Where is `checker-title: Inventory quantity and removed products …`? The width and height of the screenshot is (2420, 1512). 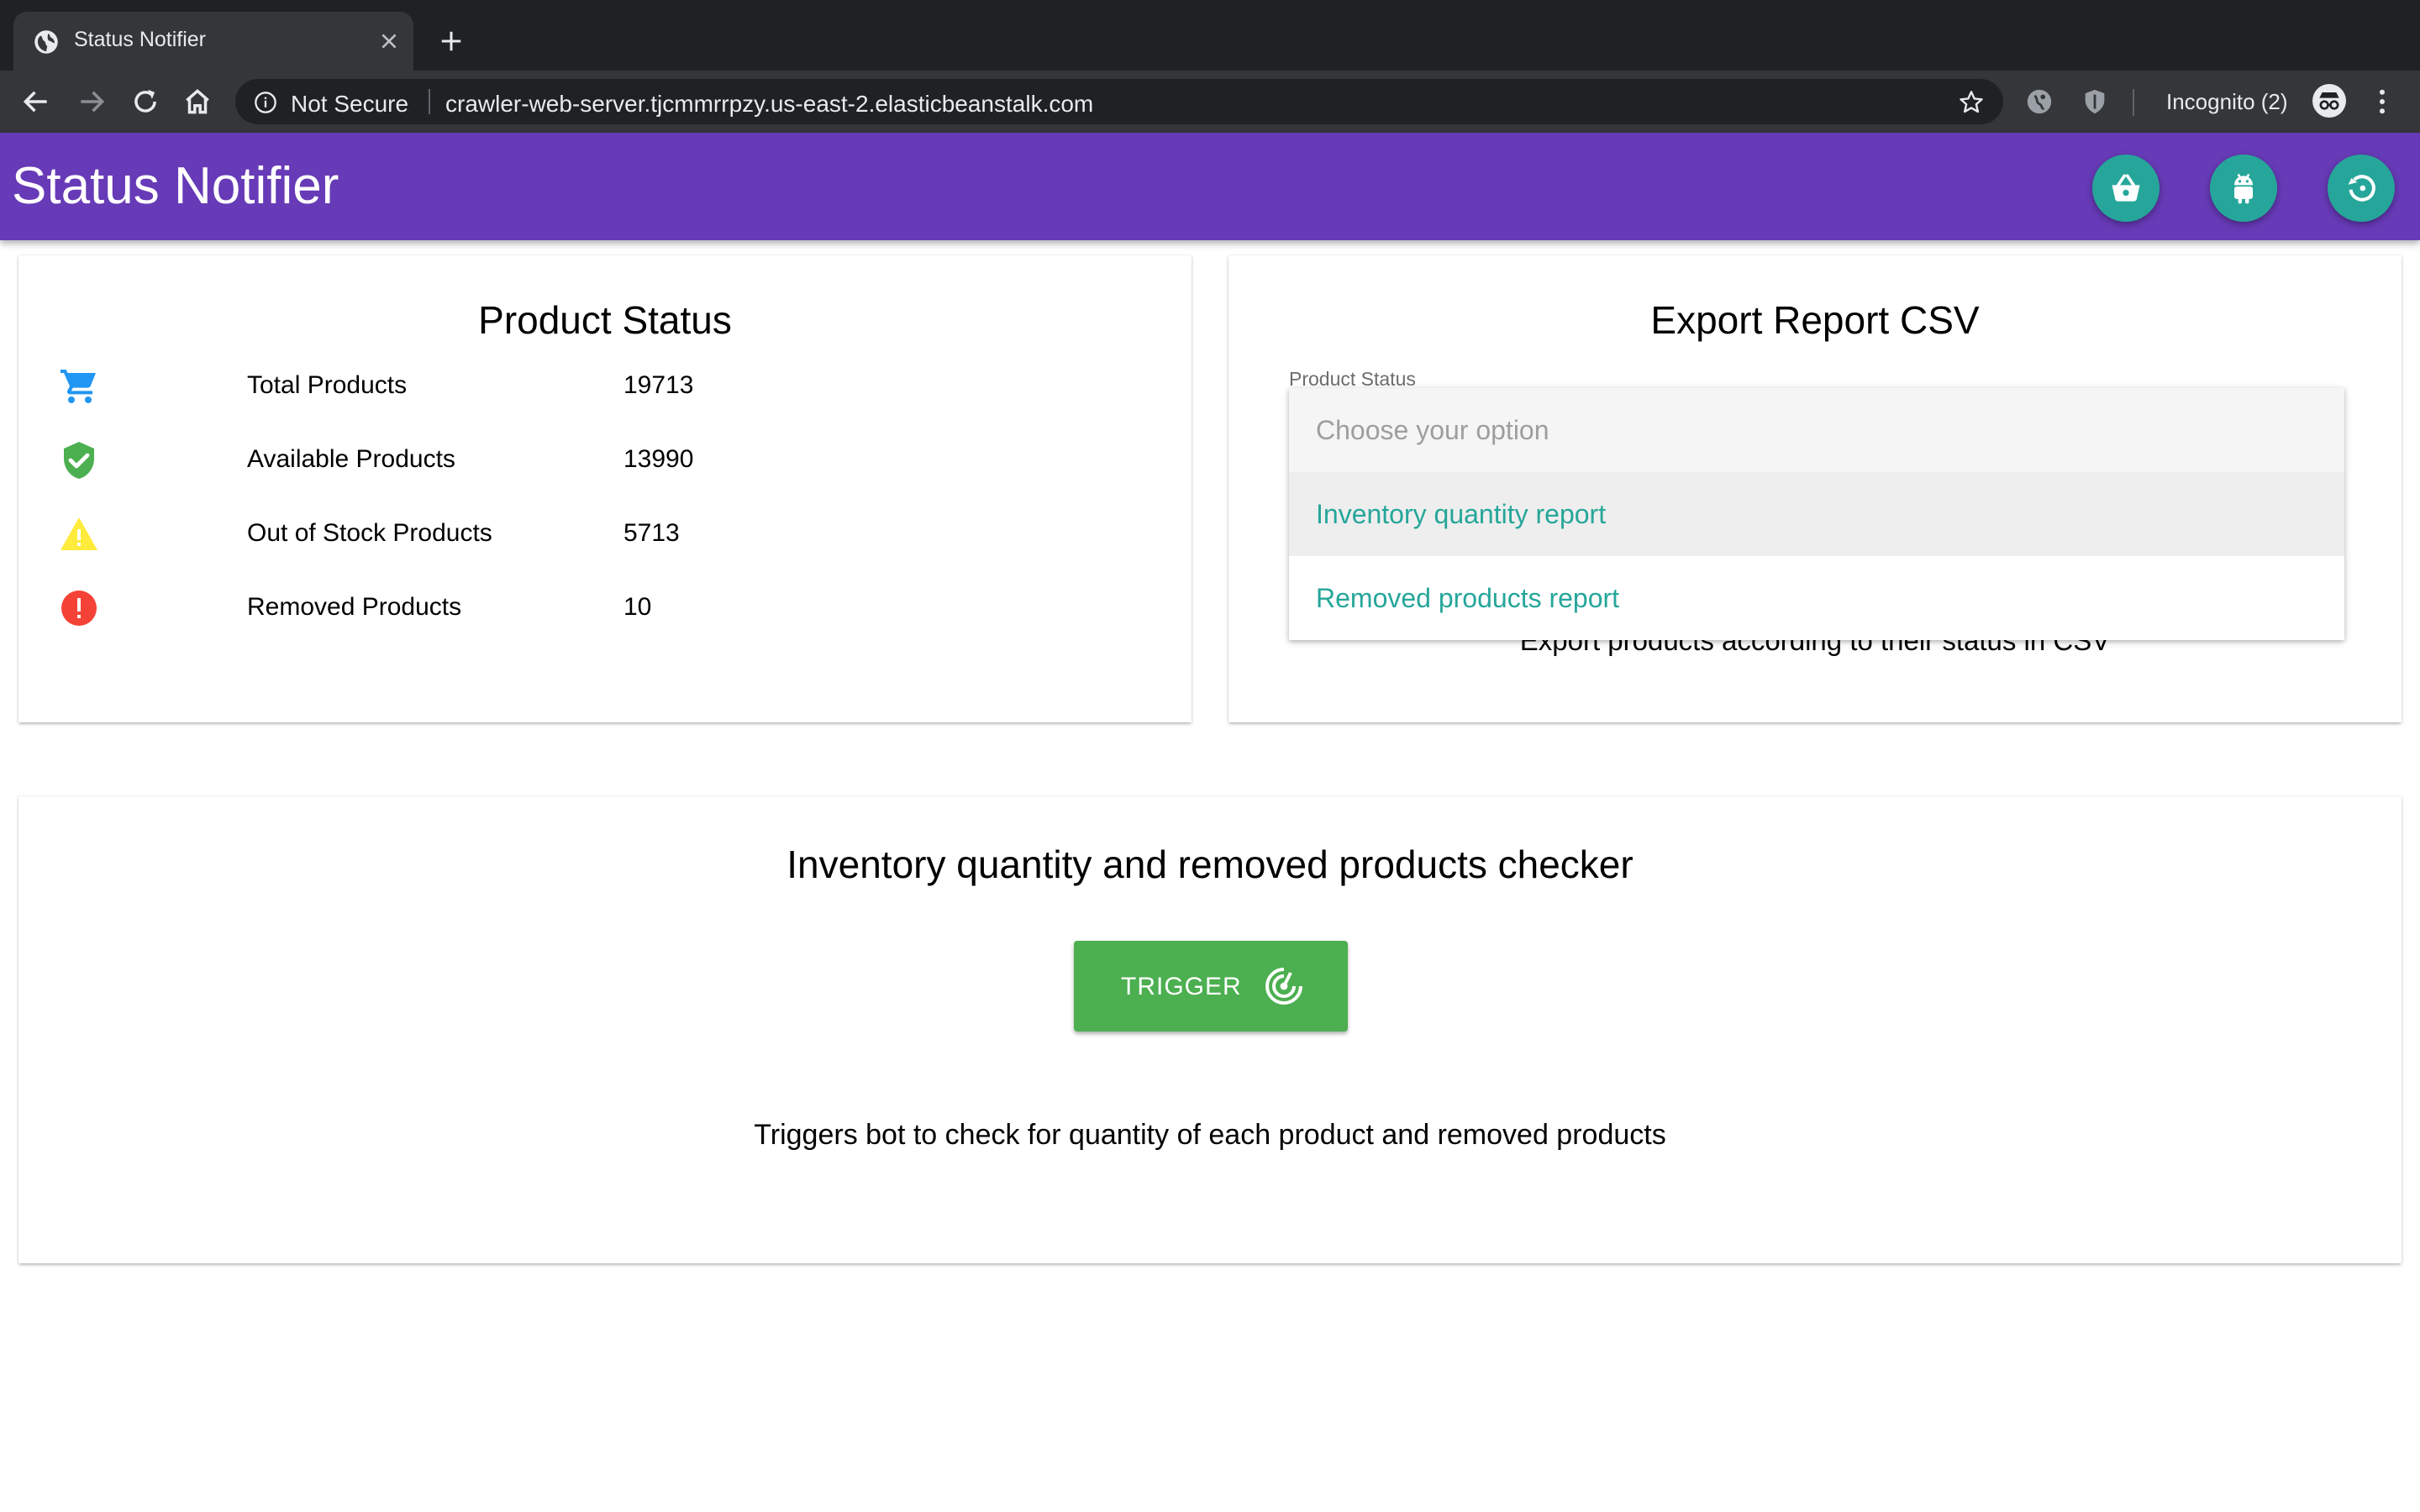
checker-title: Inventory quantity and removed products … is located at coordinates (1210, 864).